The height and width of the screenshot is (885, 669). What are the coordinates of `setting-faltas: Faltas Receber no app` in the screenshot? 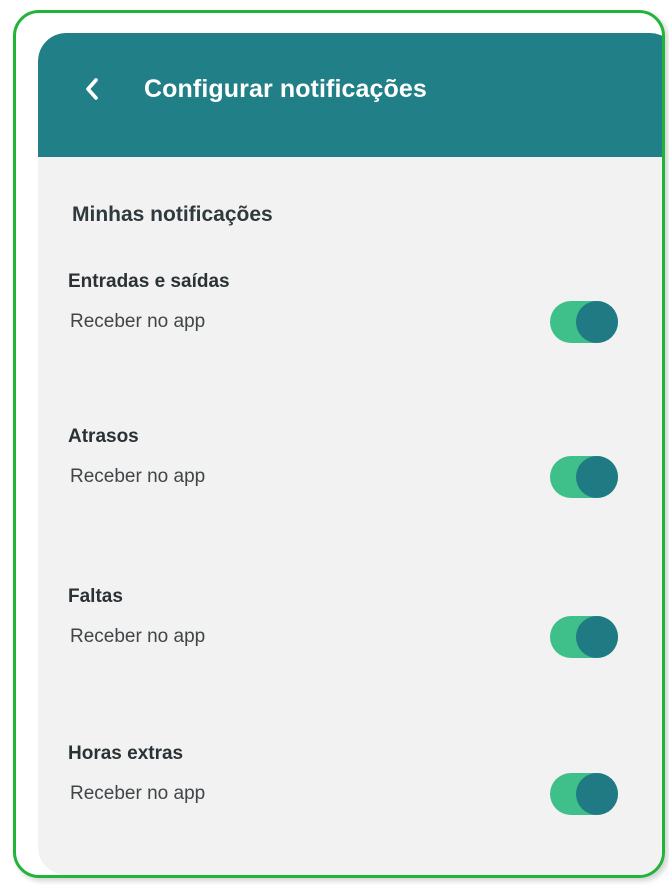 It's located at (350, 631).